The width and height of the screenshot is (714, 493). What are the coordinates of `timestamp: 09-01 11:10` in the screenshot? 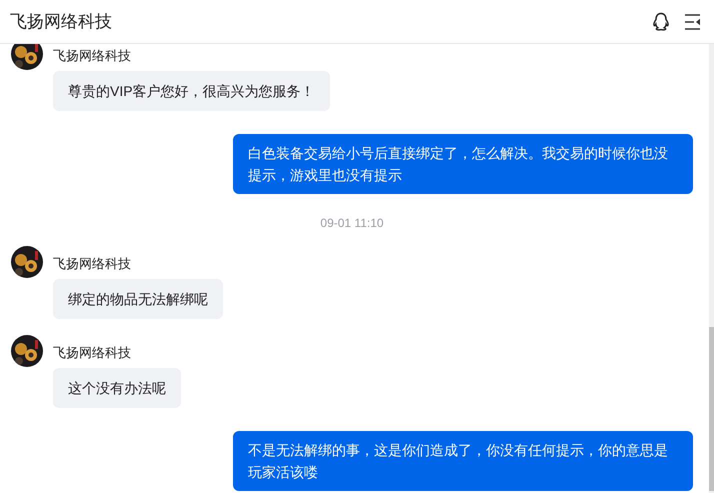 It's located at (352, 223).